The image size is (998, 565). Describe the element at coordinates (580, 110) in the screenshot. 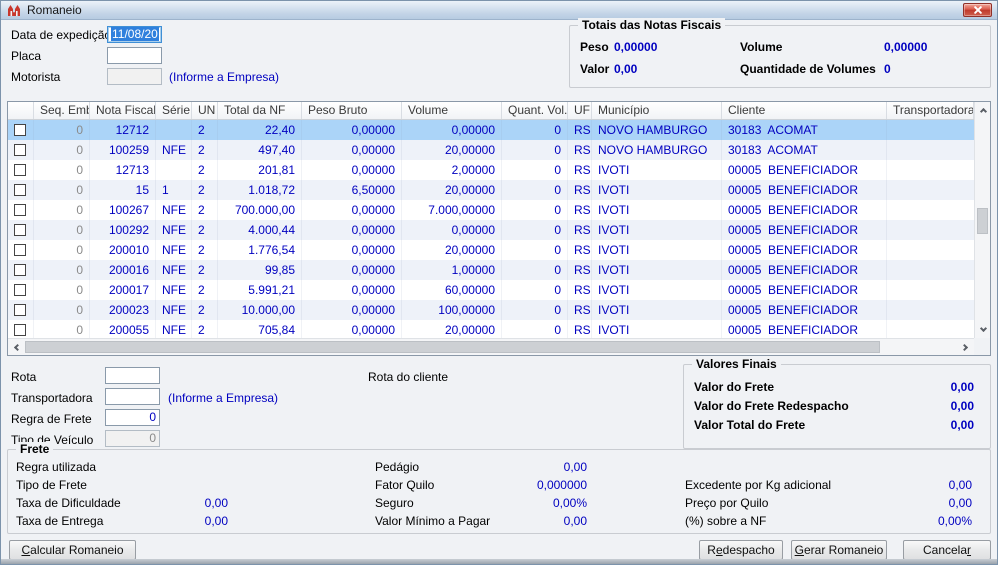

I see `header-uf: UF` at that location.